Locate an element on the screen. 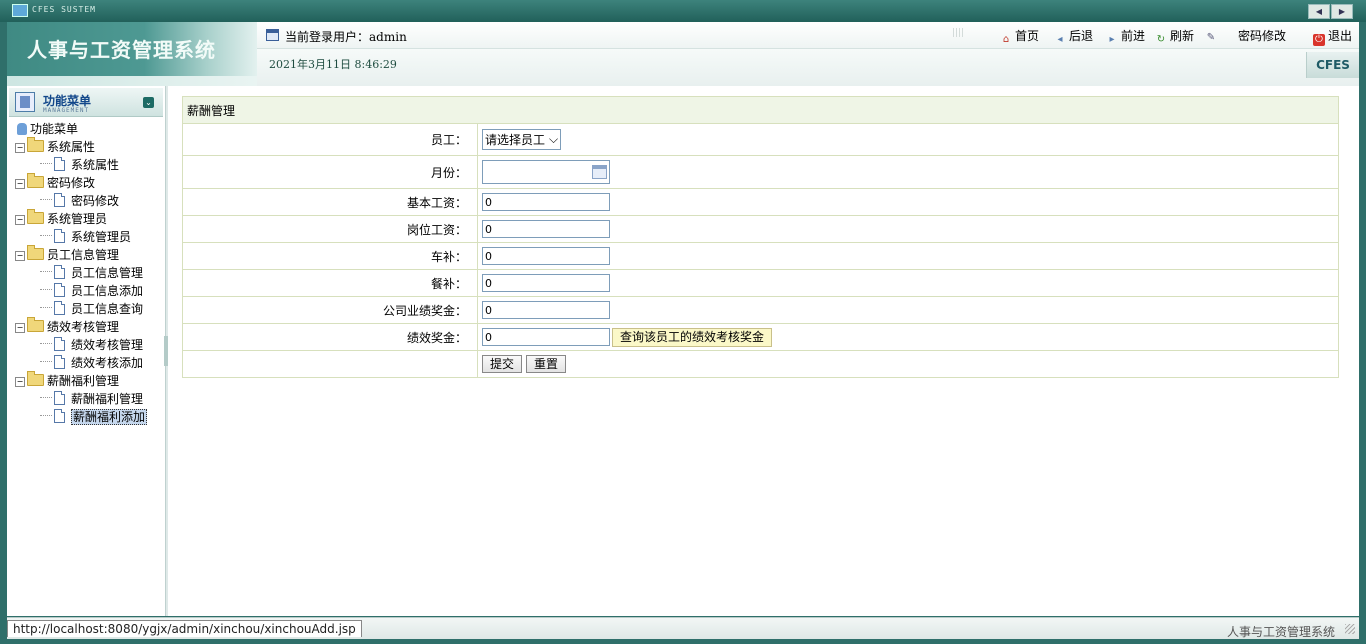 This screenshot has height=644, width=1366. forward-link: ▸ 前进 is located at coordinates (1125, 36).